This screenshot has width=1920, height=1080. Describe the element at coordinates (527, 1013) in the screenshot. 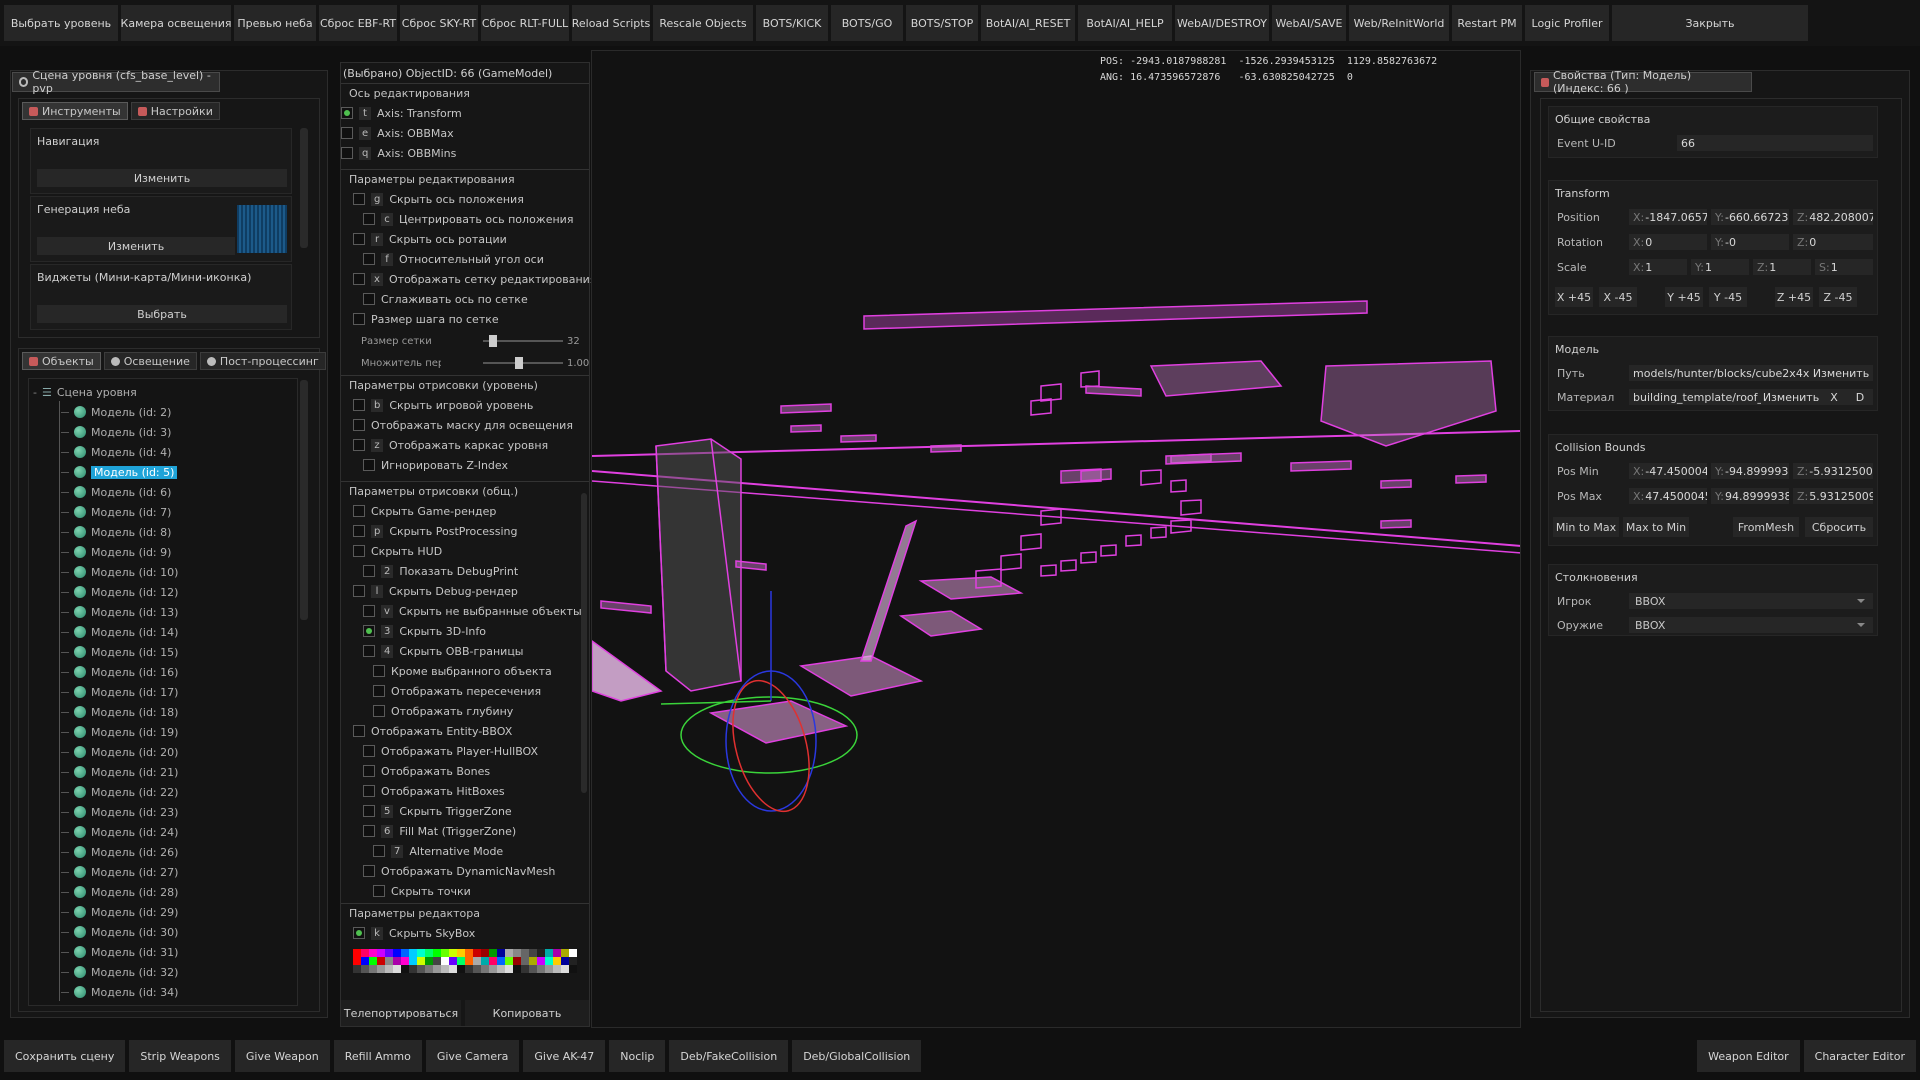

I see `copy-button: Копировать` at that location.